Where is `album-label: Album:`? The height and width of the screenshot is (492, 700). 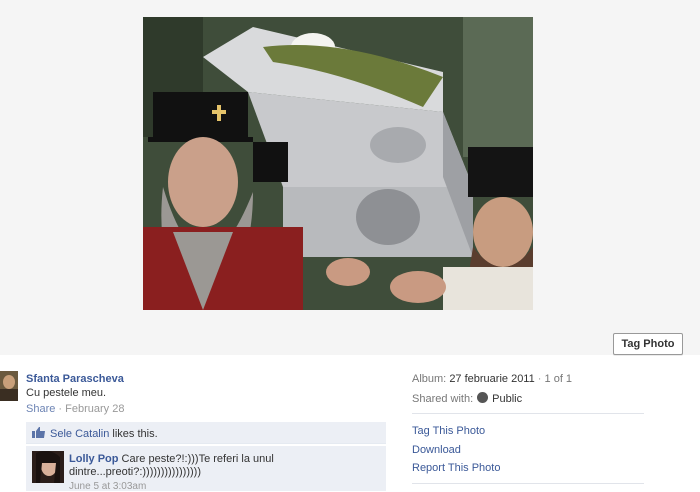
album-label: Album: is located at coordinates (429, 379).